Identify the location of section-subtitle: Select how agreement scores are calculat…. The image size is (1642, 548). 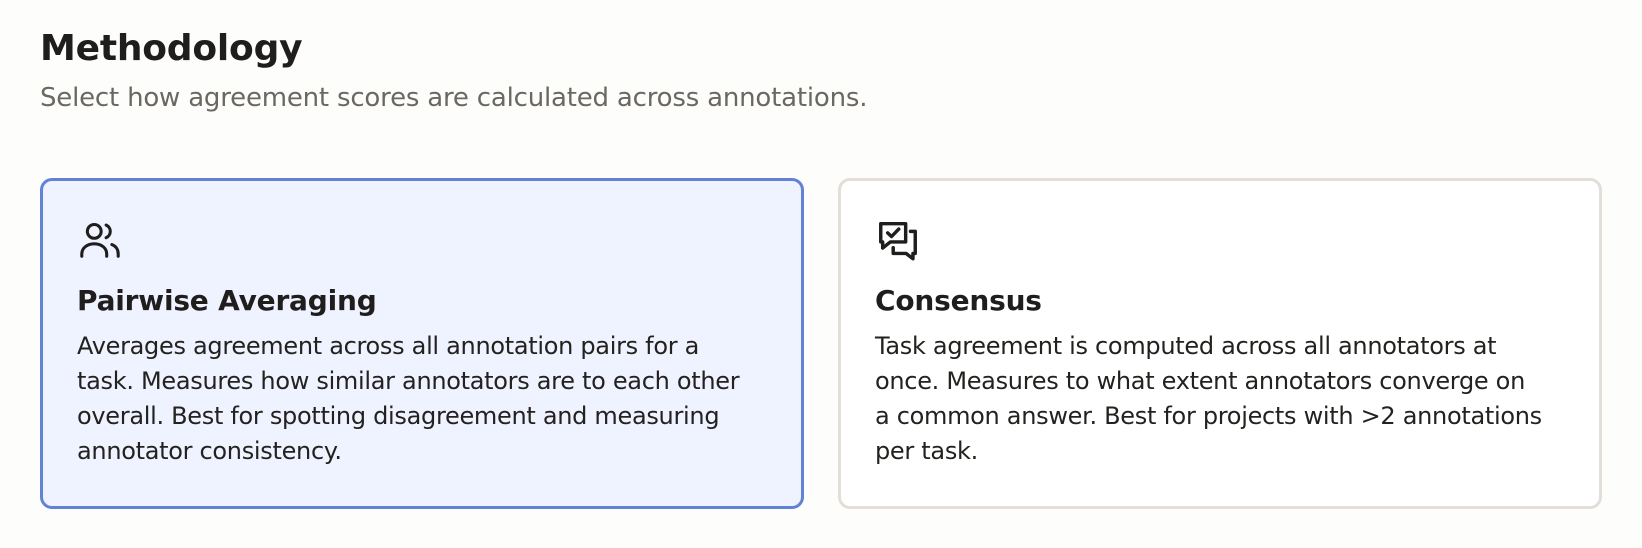
(454, 98).